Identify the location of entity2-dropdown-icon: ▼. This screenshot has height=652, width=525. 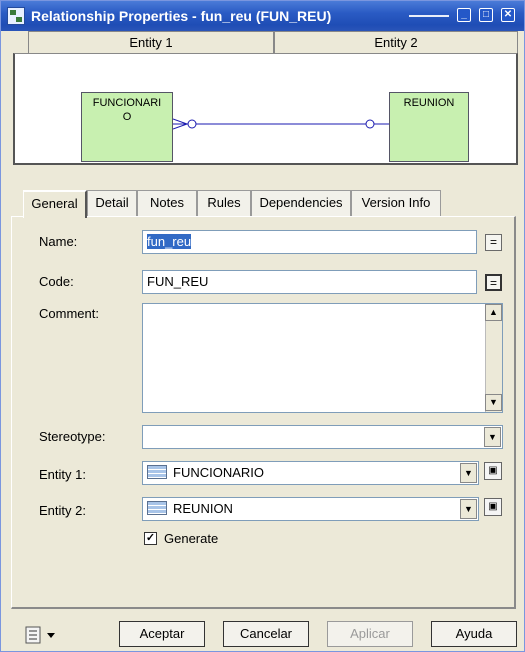
(468, 509).